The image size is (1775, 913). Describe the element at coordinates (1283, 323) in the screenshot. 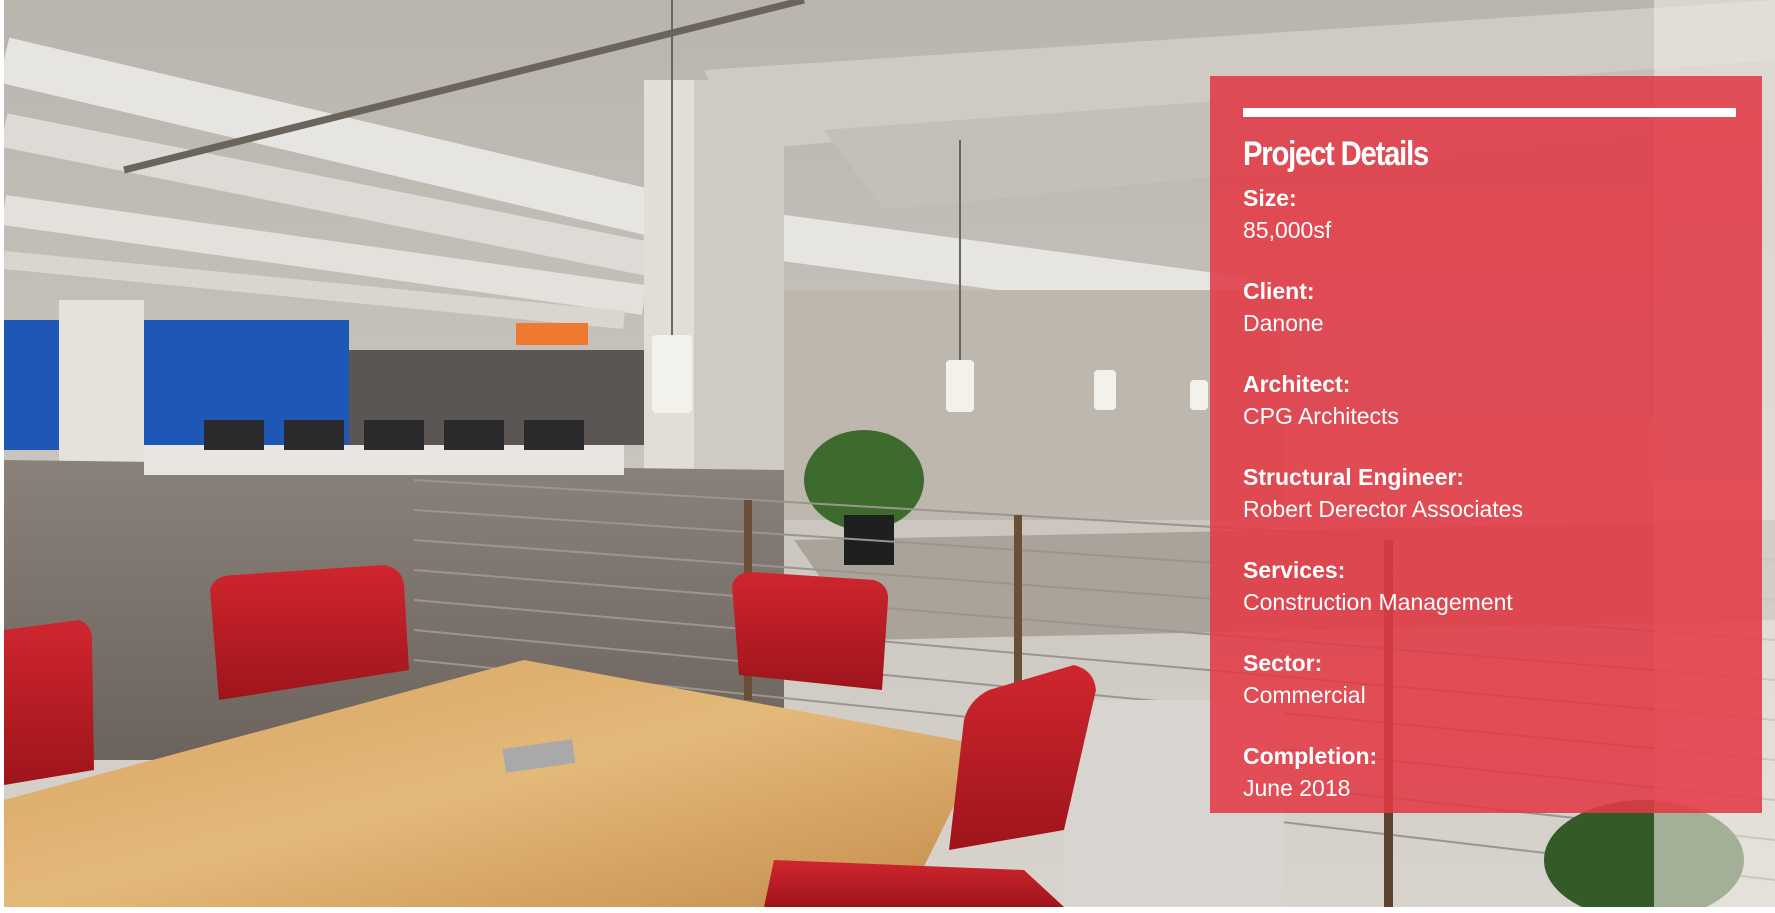

I see `detail-value: Danone` at that location.